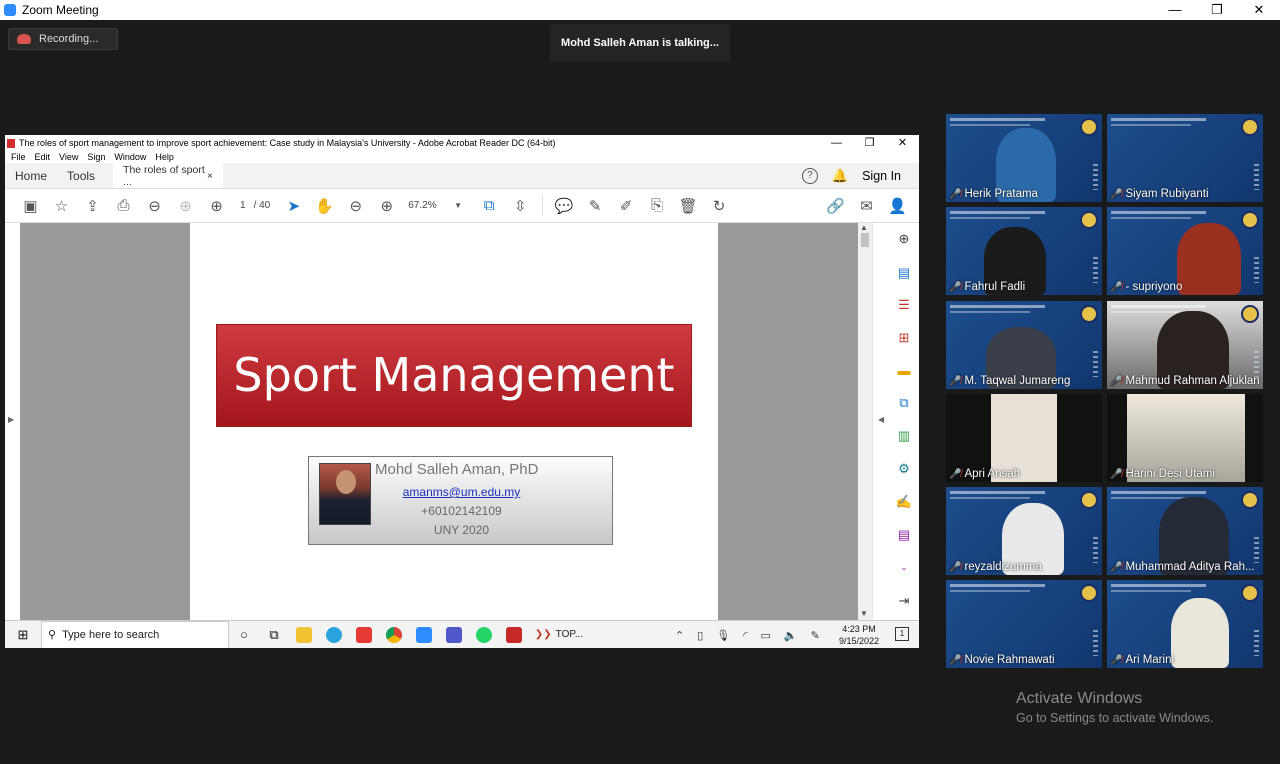  Describe the element at coordinates (1024, 345) in the screenshot. I see `participant-tile: 🎤̸ M. Taqwal Jumareng` at that location.